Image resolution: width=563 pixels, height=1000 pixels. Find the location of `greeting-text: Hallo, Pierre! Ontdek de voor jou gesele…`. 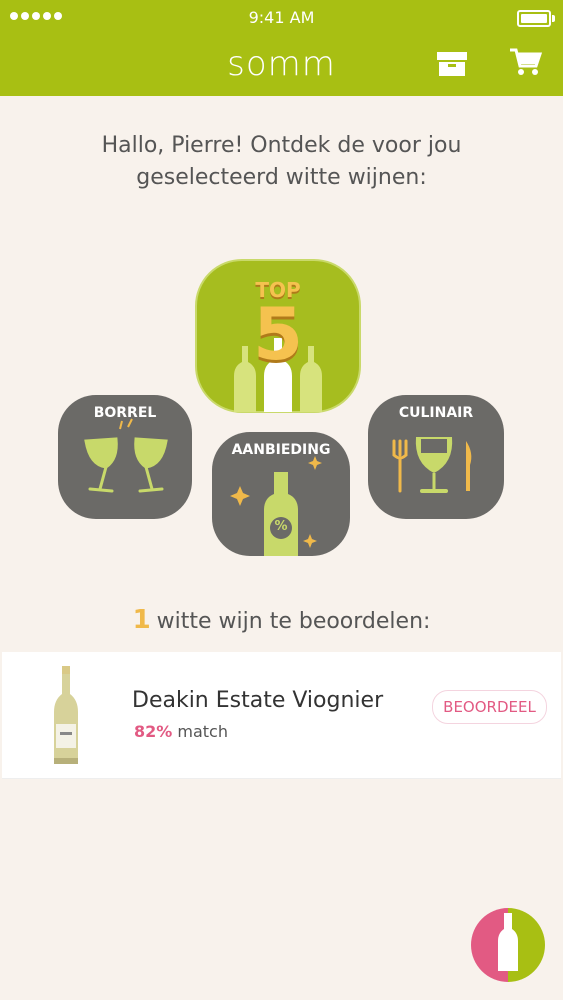

greeting-text: Hallo, Pierre! Ontdek de voor jou gesele… is located at coordinates (281, 161).